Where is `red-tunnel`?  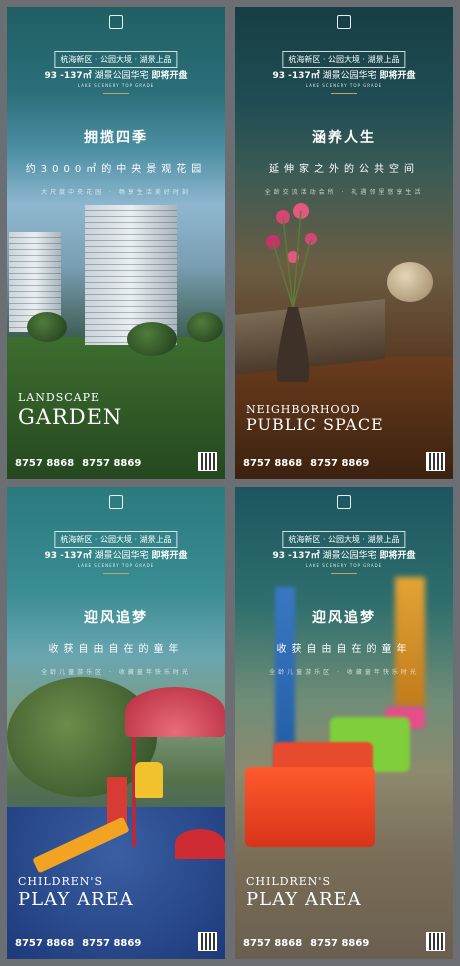 red-tunnel is located at coordinates (200, 844).